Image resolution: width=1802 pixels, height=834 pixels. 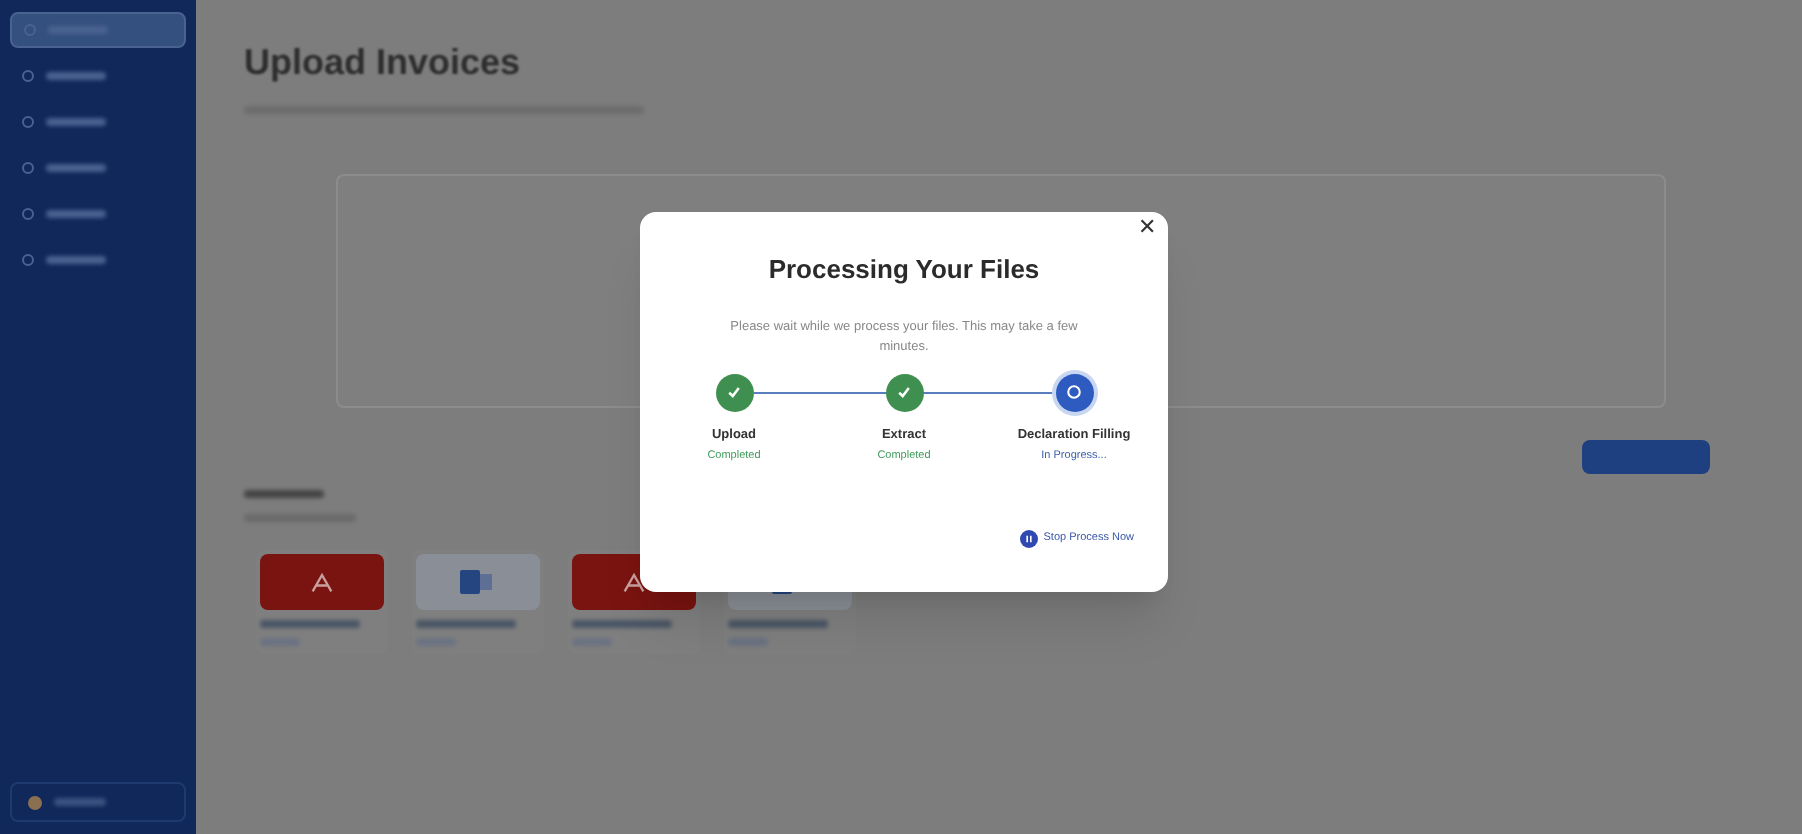 What do you see at coordinates (1074, 392) in the screenshot?
I see `circle-icon` at bounding box center [1074, 392].